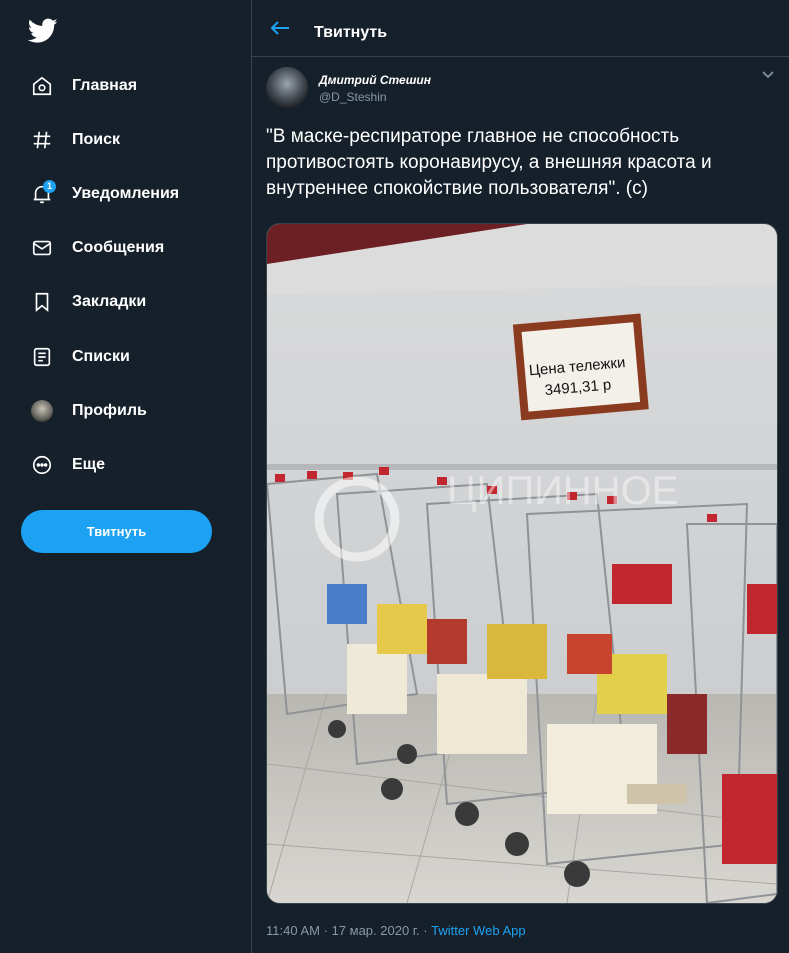  I want to click on sidebar-item-lists: Списки, so click(80, 357).